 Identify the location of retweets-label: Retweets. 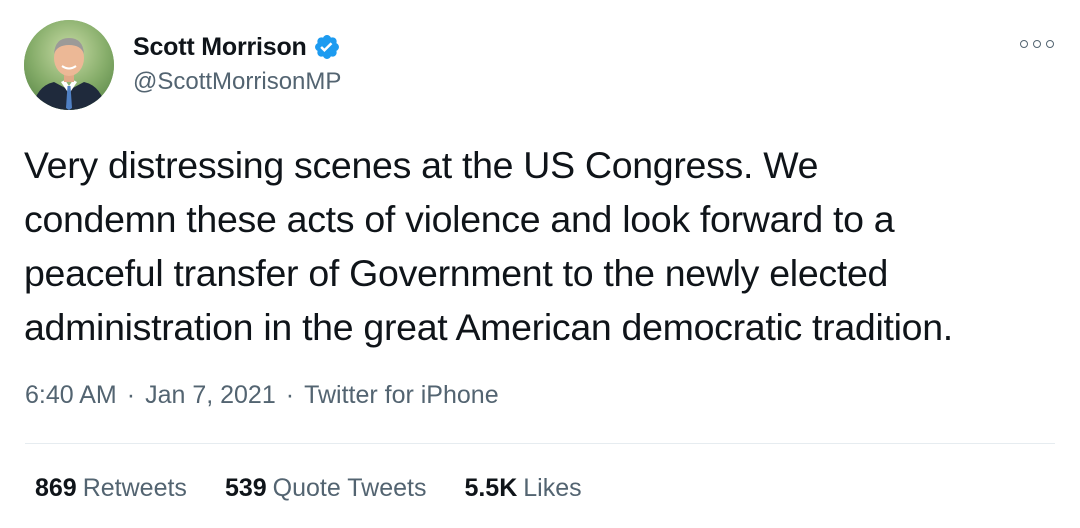
(134, 488).